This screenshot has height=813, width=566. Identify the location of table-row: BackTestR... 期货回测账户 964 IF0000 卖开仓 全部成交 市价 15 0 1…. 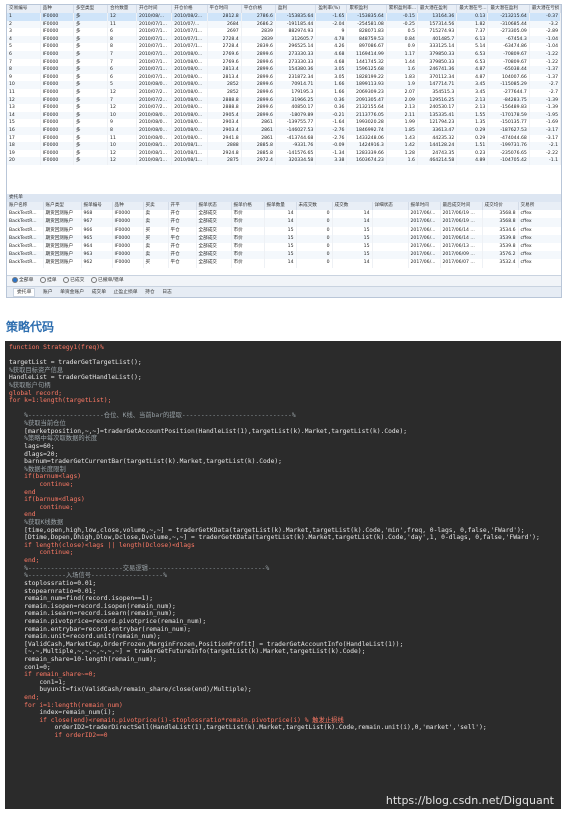
(284, 247).